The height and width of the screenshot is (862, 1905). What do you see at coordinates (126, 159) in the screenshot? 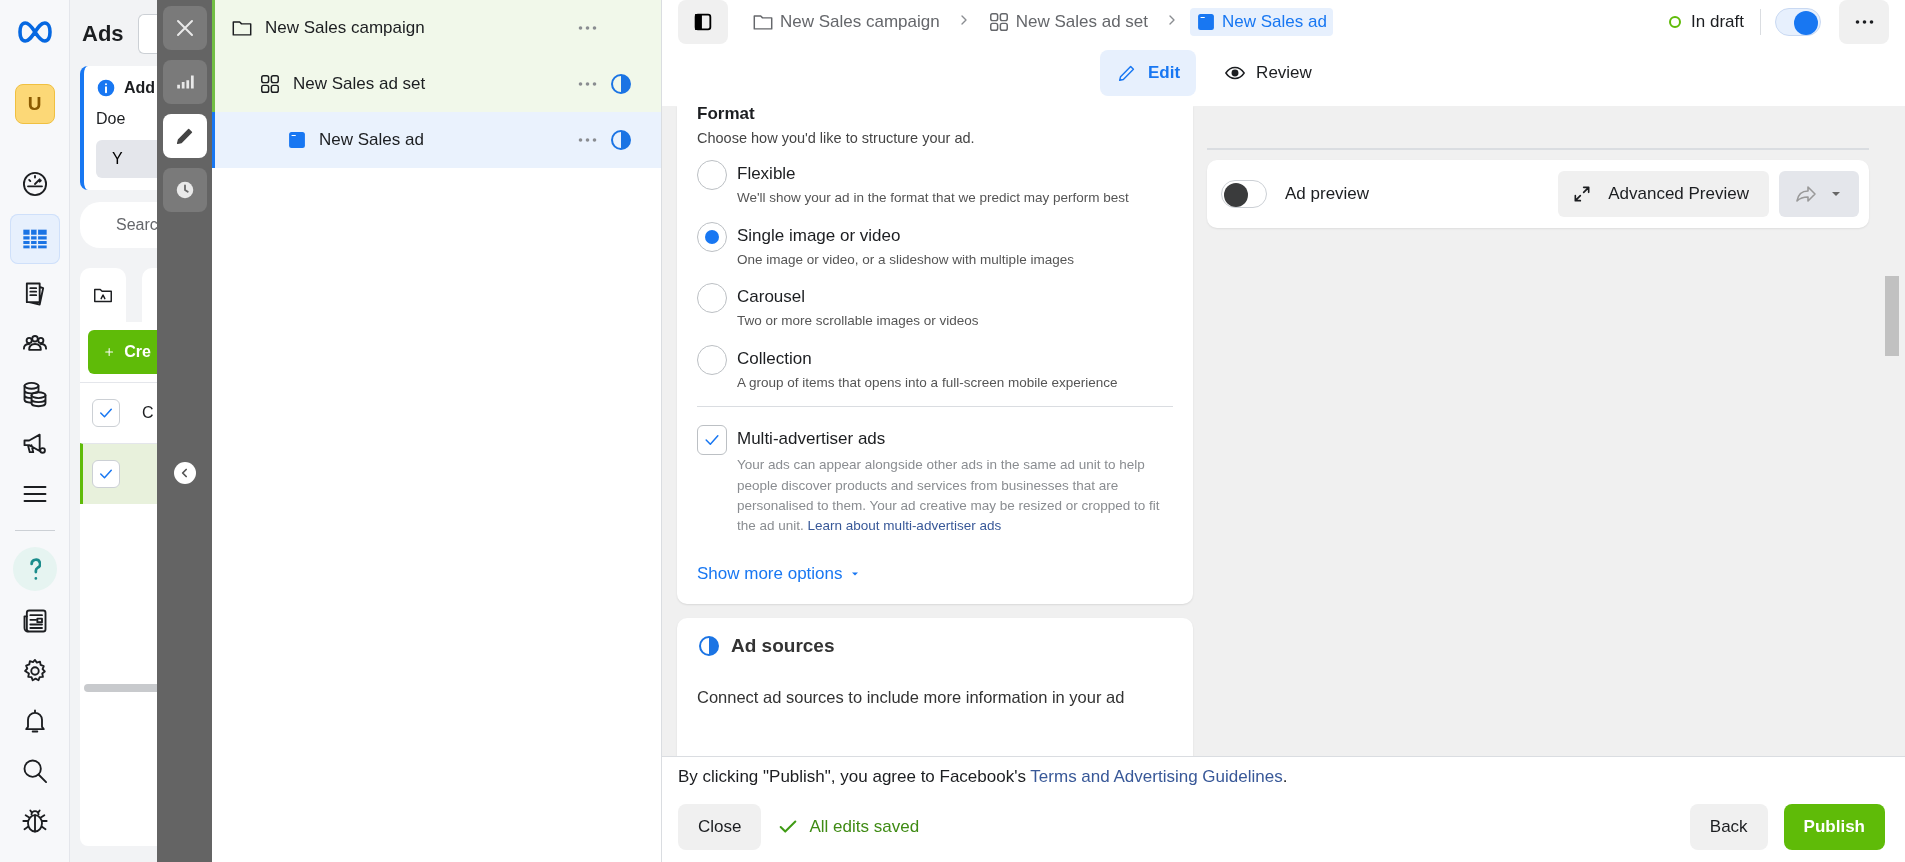
I see `notice-button: Y` at bounding box center [126, 159].